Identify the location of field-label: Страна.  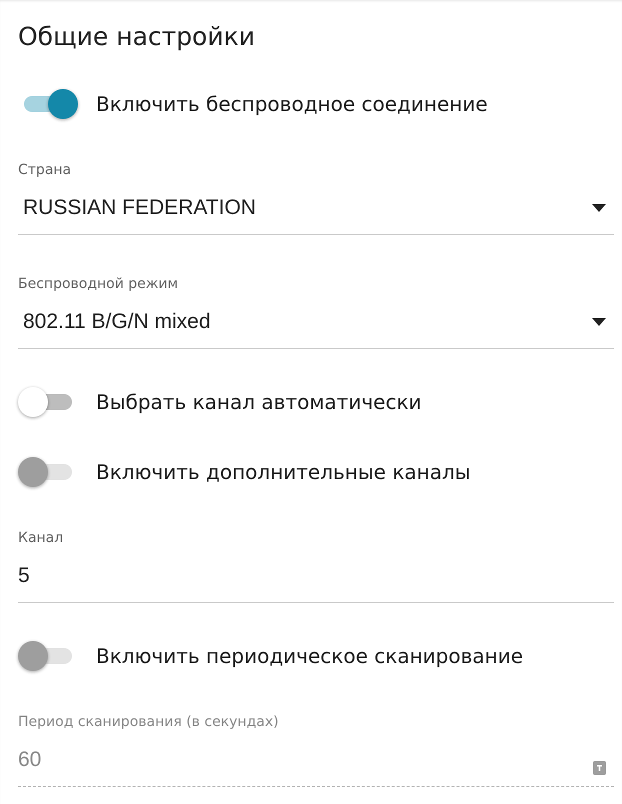
(45, 170).